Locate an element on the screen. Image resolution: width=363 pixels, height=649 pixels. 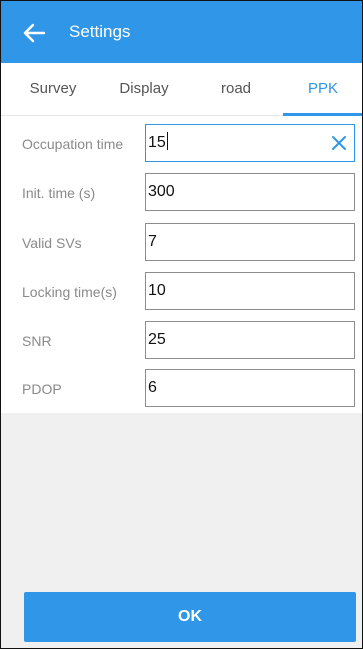
pdop-input: 6 is located at coordinates (250, 388).